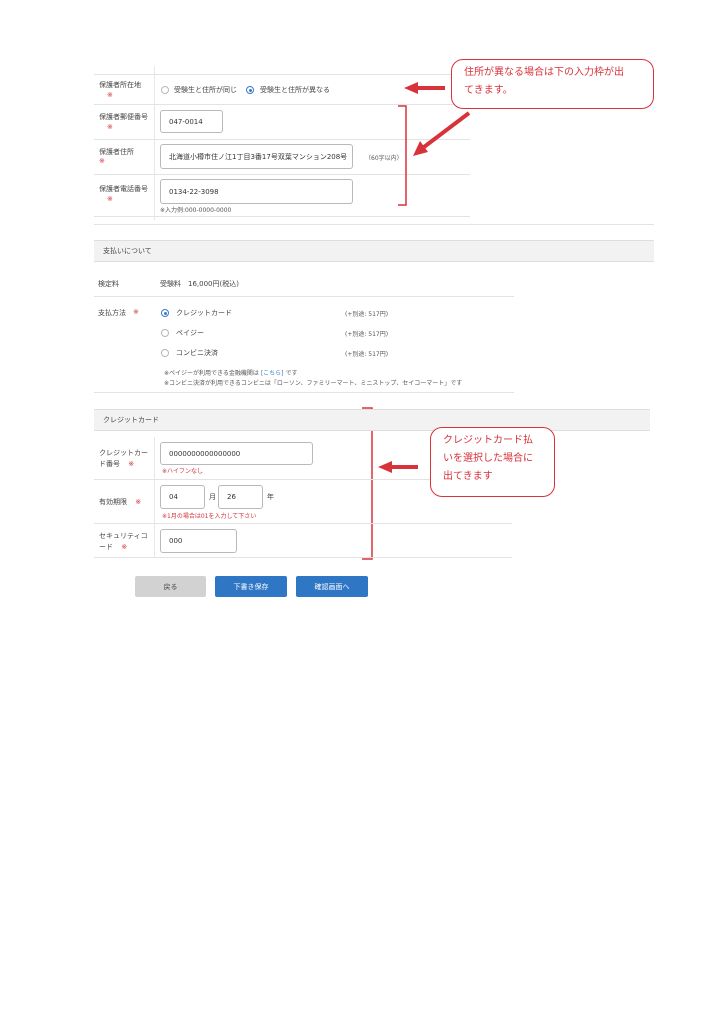 Image resolution: width=725 pixels, height=1024 pixels. Describe the element at coordinates (468, 476) in the screenshot. I see `callout-line: 出てきます` at that location.